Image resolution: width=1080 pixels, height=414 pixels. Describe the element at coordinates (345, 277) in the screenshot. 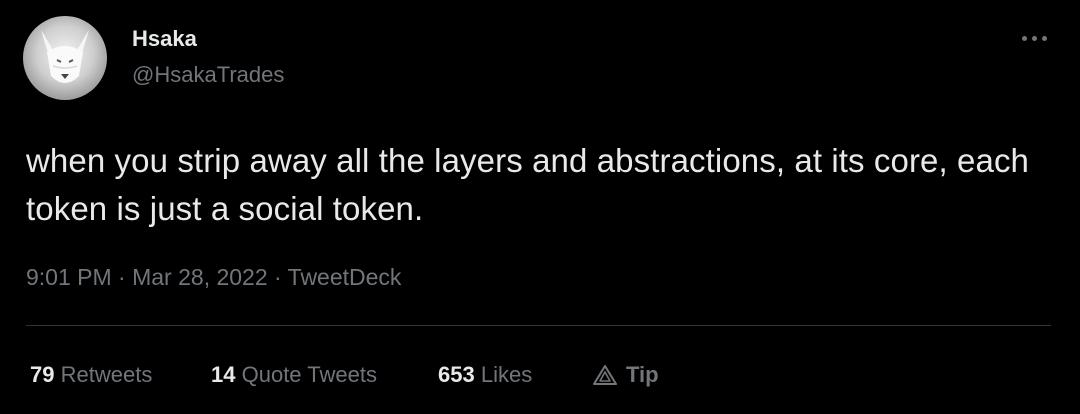

I see `tweet-source: TweetDeck` at that location.